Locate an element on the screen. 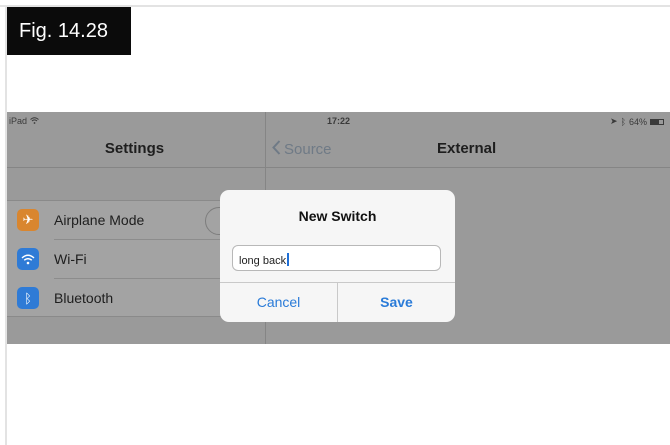 Image resolution: width=670 pixels, height=445 pixels. figure-label: Fig. 14.28 is located at coordinates (69, 31).